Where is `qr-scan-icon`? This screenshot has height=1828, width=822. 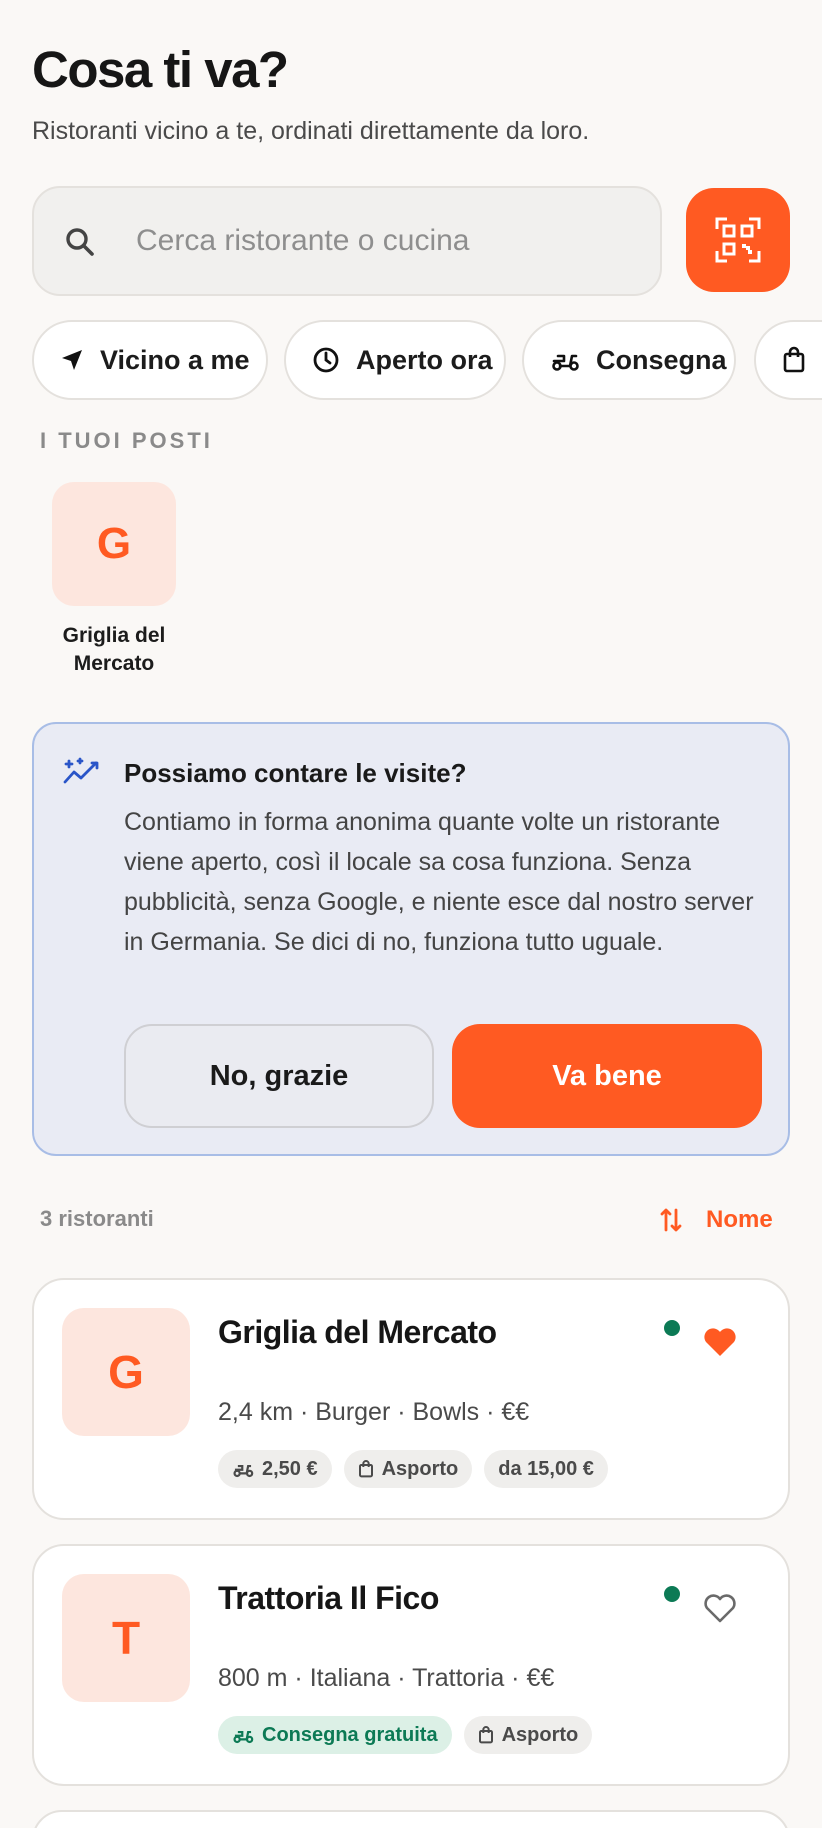 qr-scan-icon is located at coordinates (738, 240).